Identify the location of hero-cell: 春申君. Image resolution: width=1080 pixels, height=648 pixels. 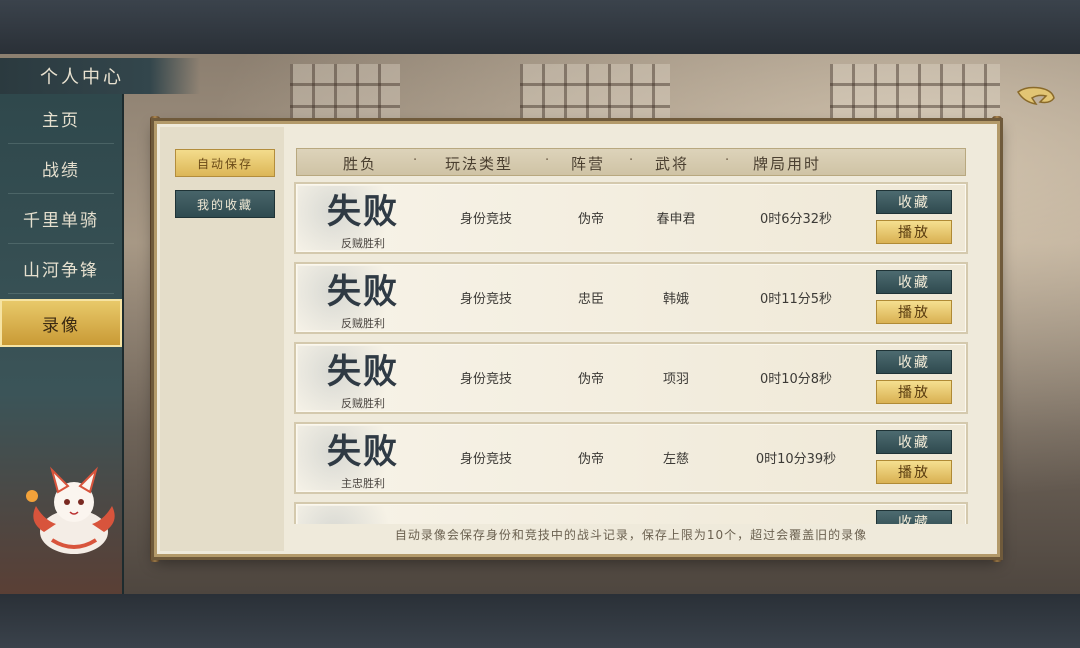
(676, 219).